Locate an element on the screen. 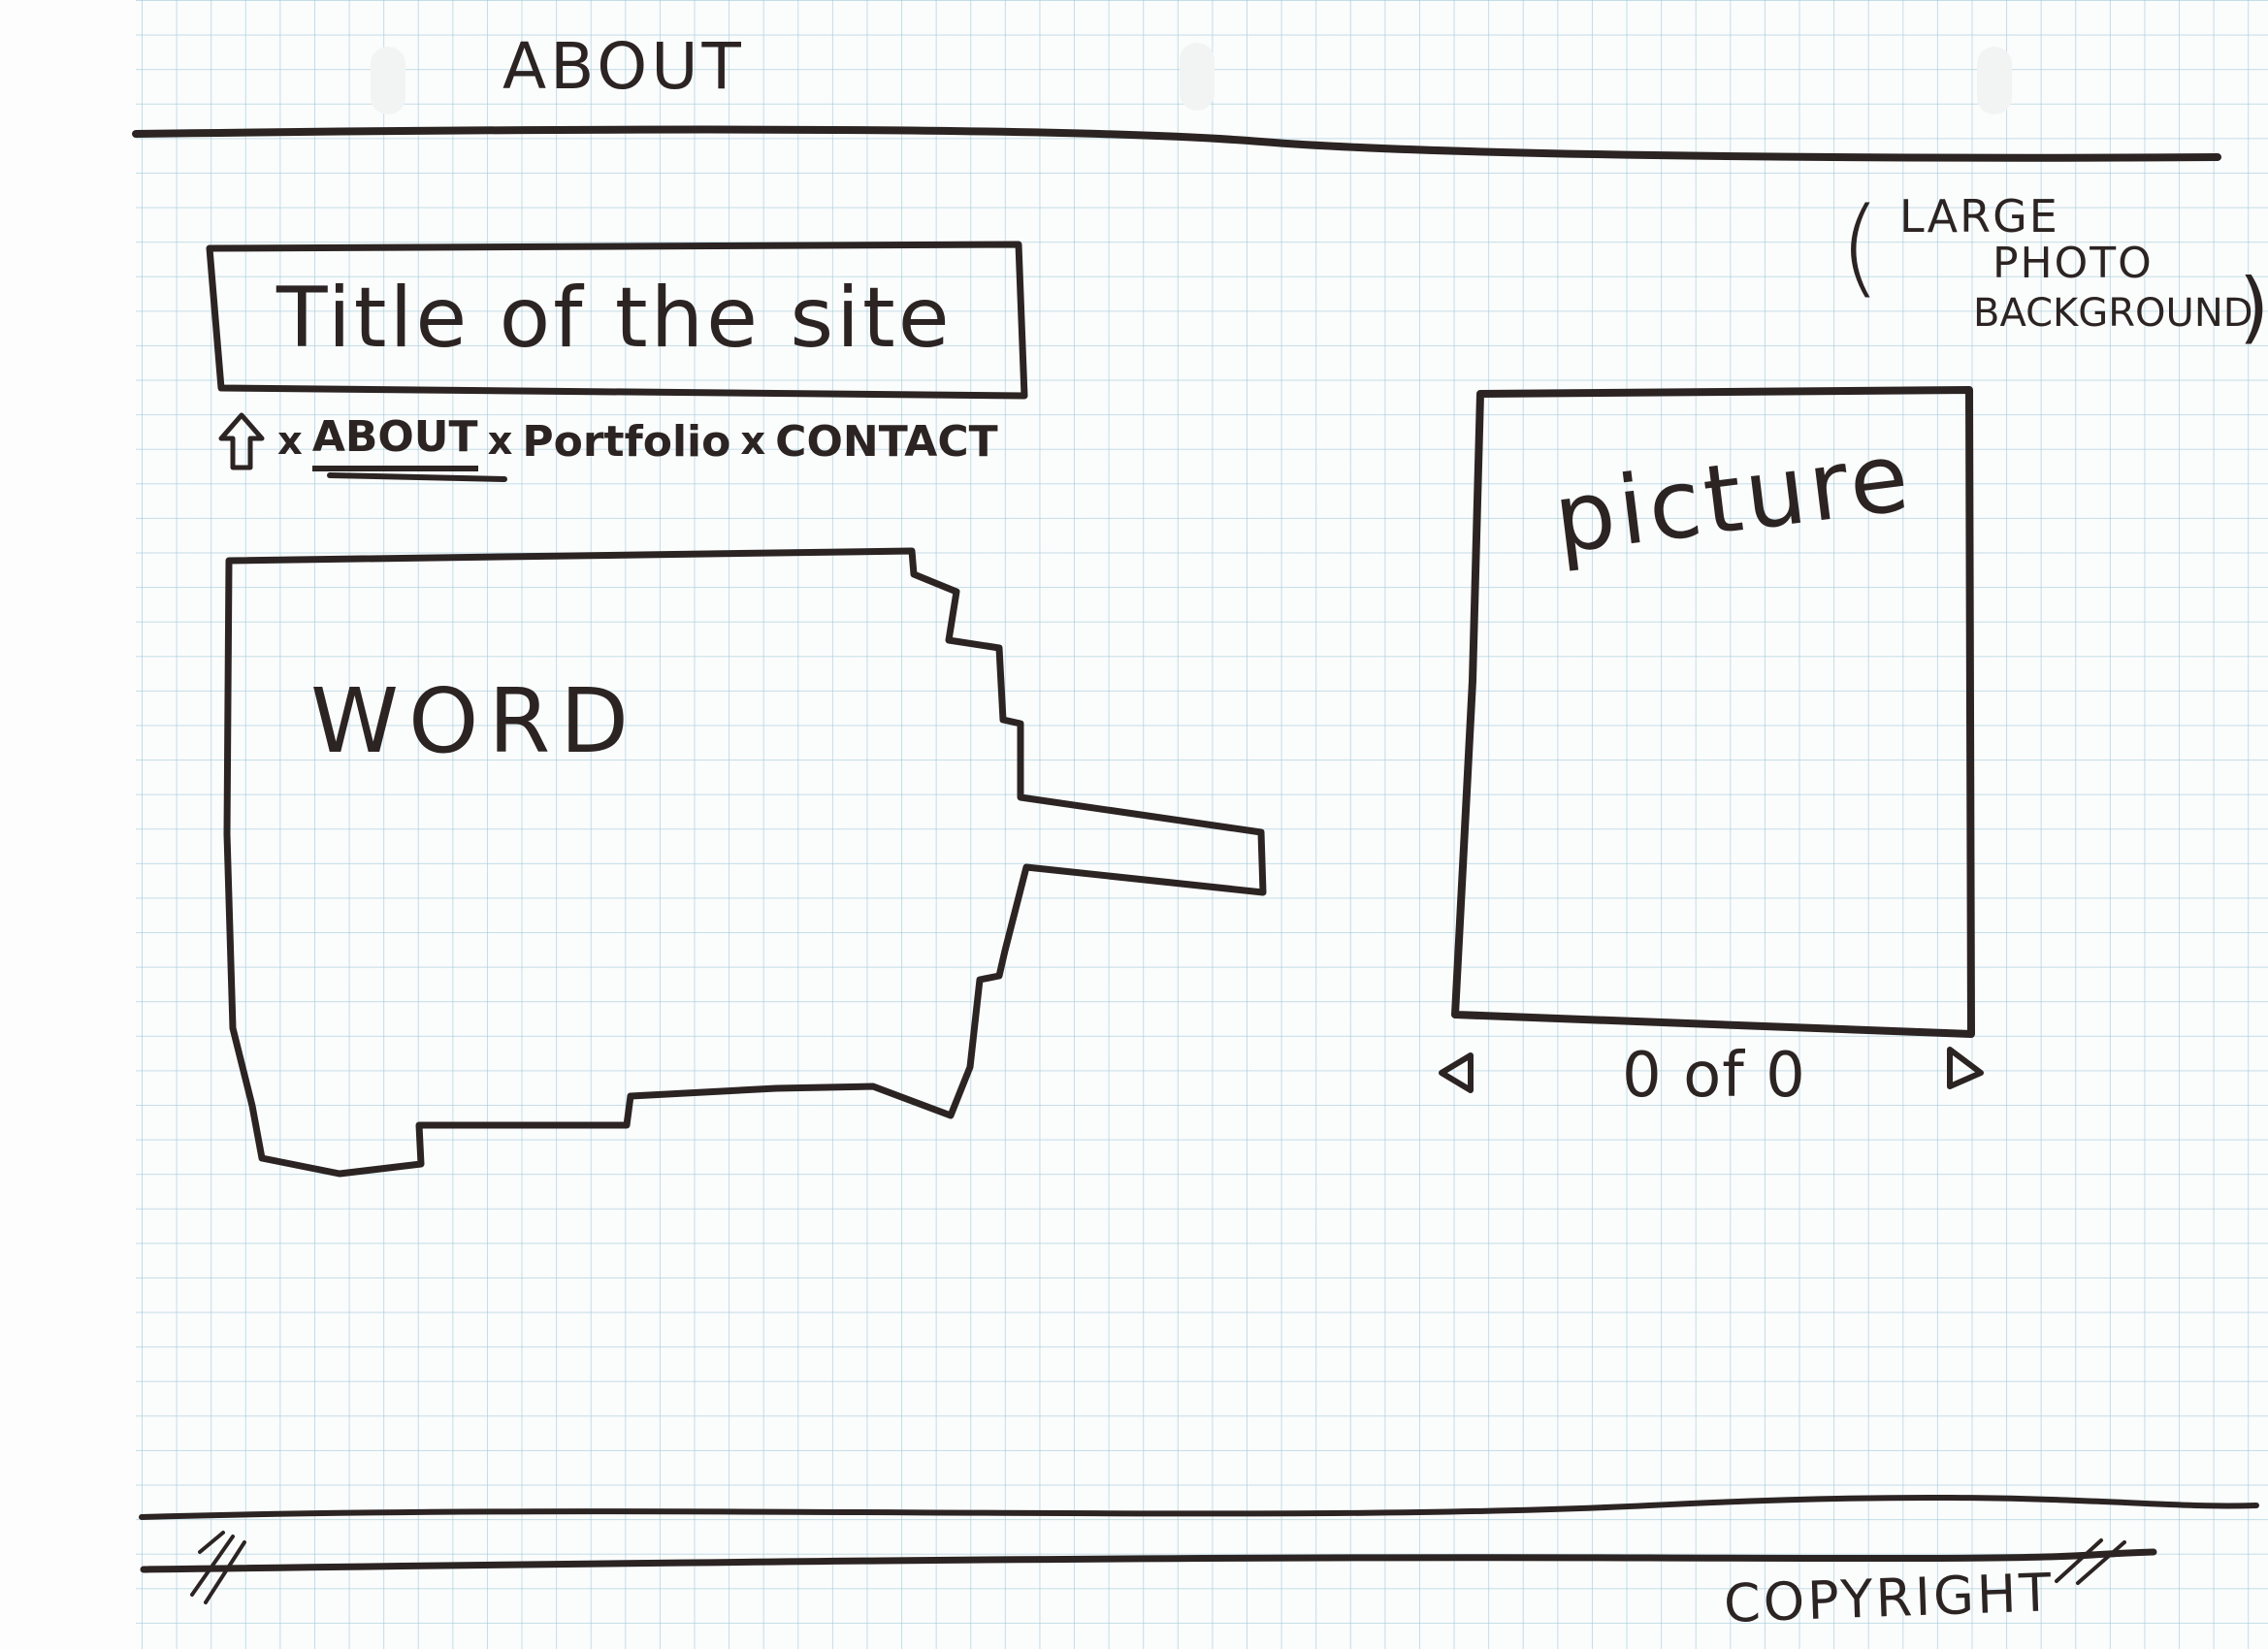 Image resolution: width=2268 pixels, height=1649 pixels. footer-line-top is located at coordinates (1199, 1507).